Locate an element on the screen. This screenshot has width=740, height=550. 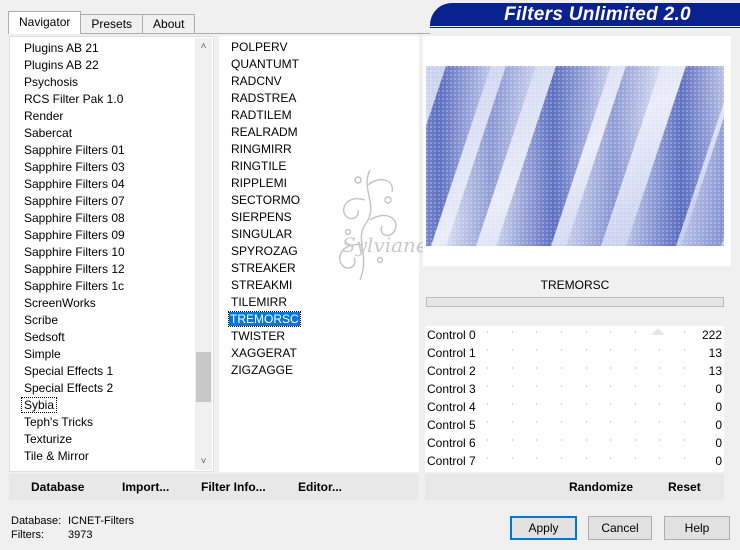
control-row: Control 0 222 is located at coordinates (574, 335).